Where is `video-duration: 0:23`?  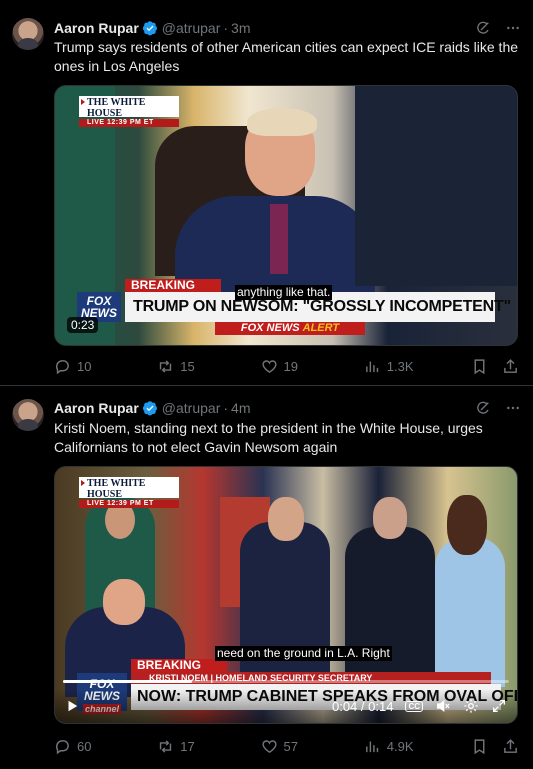
video-duration: 0:23 is located at coordinates (83, 325).